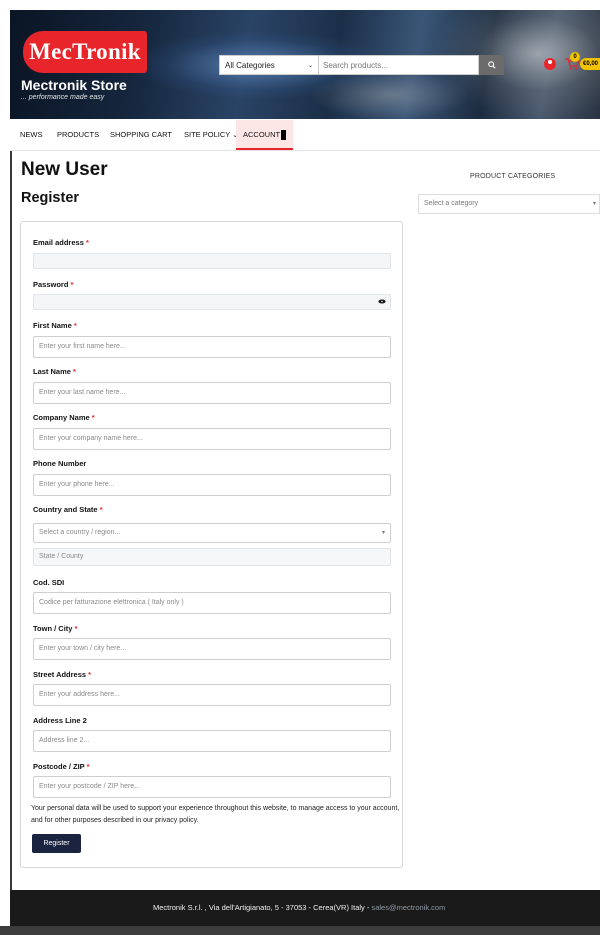 This screenshot has width=600, height=935. I want to click on page-title: New User, so click(64, 169).